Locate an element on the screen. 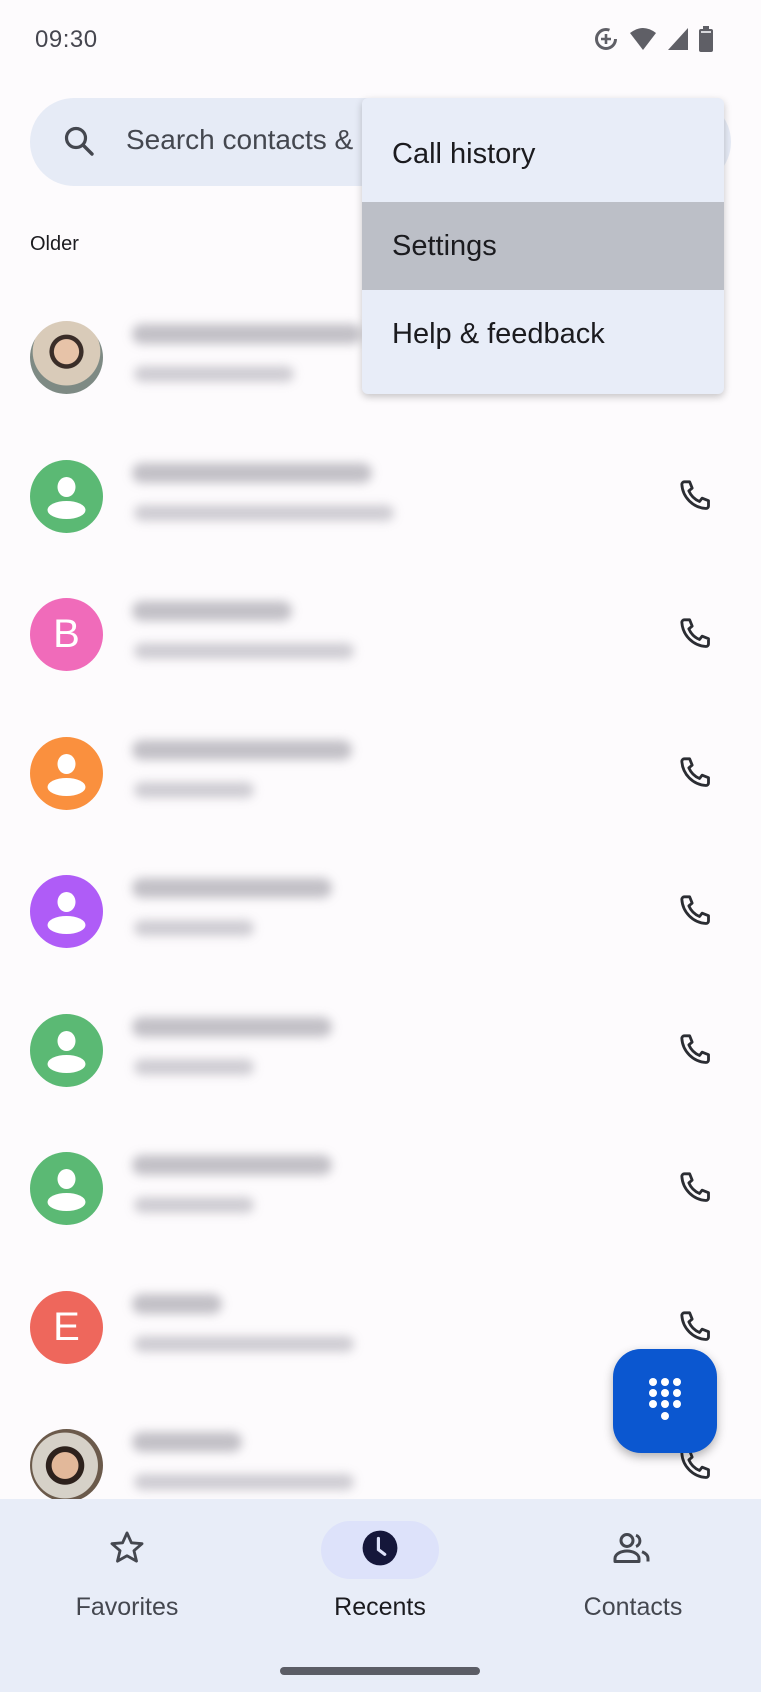  nav-pill-active is located at coordinates (380, 1550).